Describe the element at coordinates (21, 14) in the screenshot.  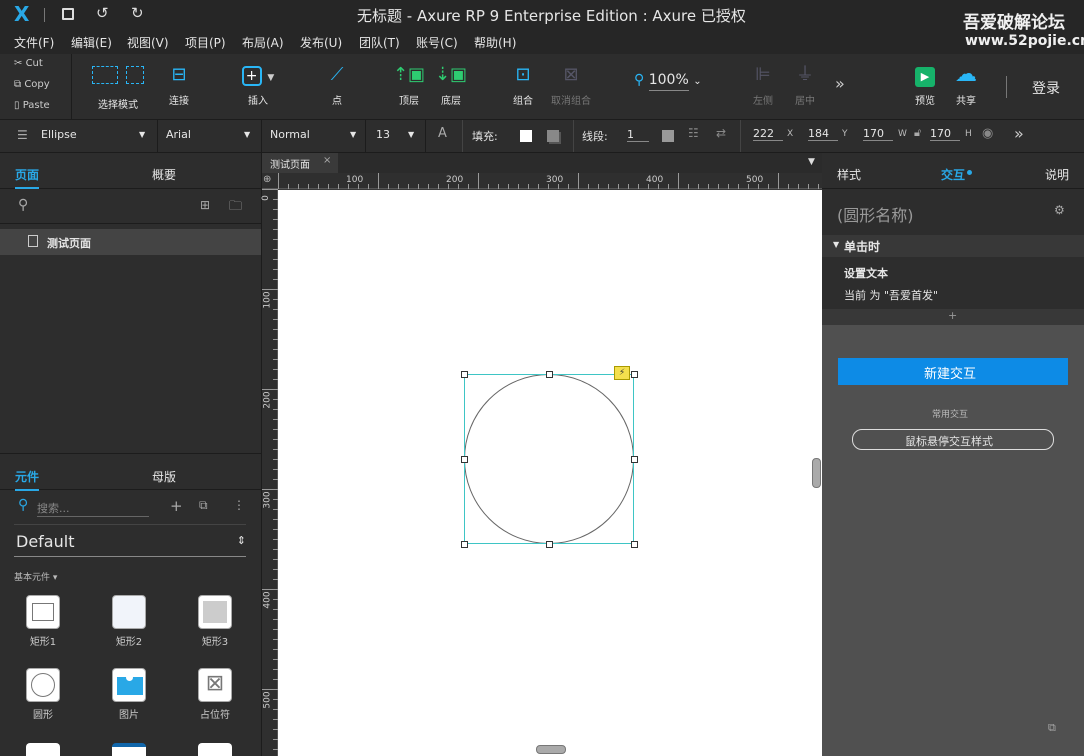
I see `axure-logo-icon: X` at that location.